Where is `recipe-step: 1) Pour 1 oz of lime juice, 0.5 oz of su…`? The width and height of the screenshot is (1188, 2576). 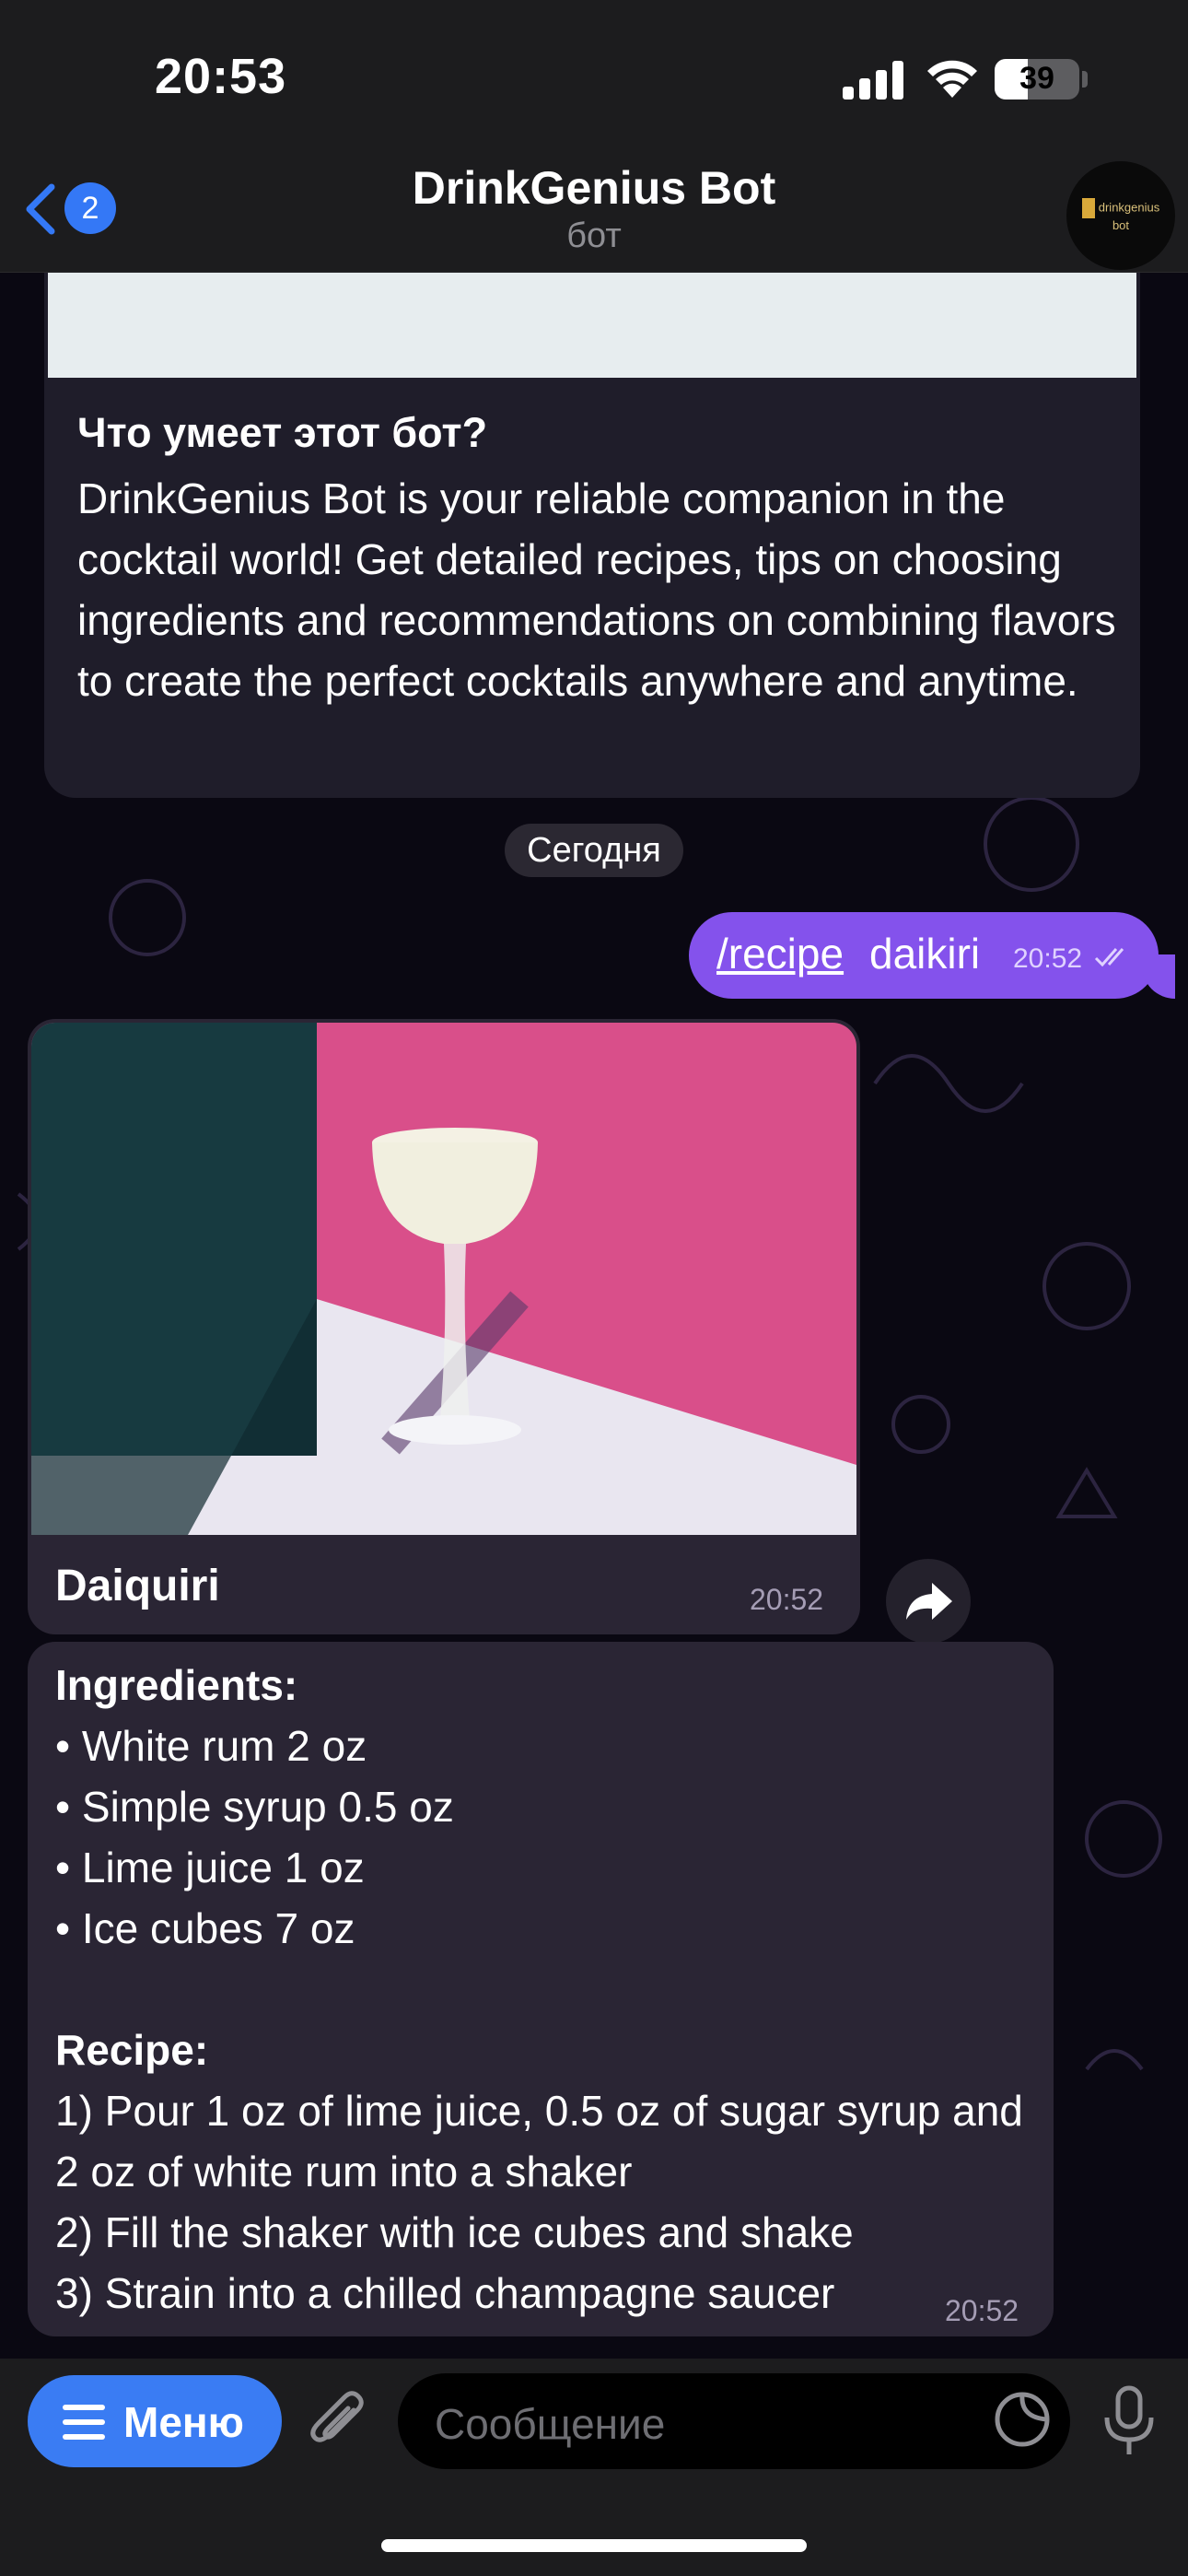 recipe-step: 1) Pour 1 oz of lime juice, 0.5 oz of su… is located at coordinates (539, 2141).